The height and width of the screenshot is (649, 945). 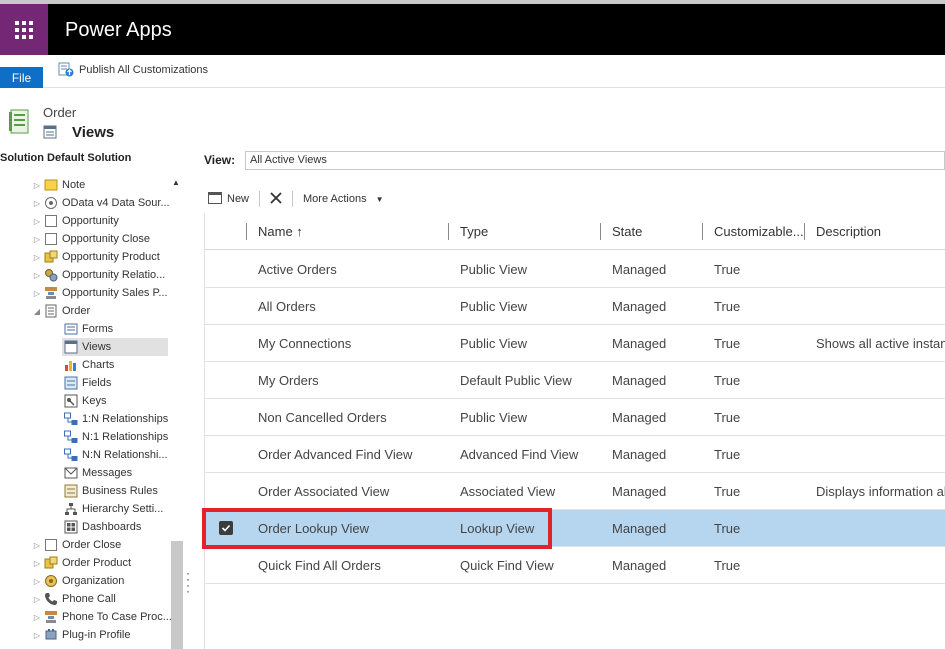 I want to click on tree-item-label: N:1 Relationships, so click(x=125, y=437).